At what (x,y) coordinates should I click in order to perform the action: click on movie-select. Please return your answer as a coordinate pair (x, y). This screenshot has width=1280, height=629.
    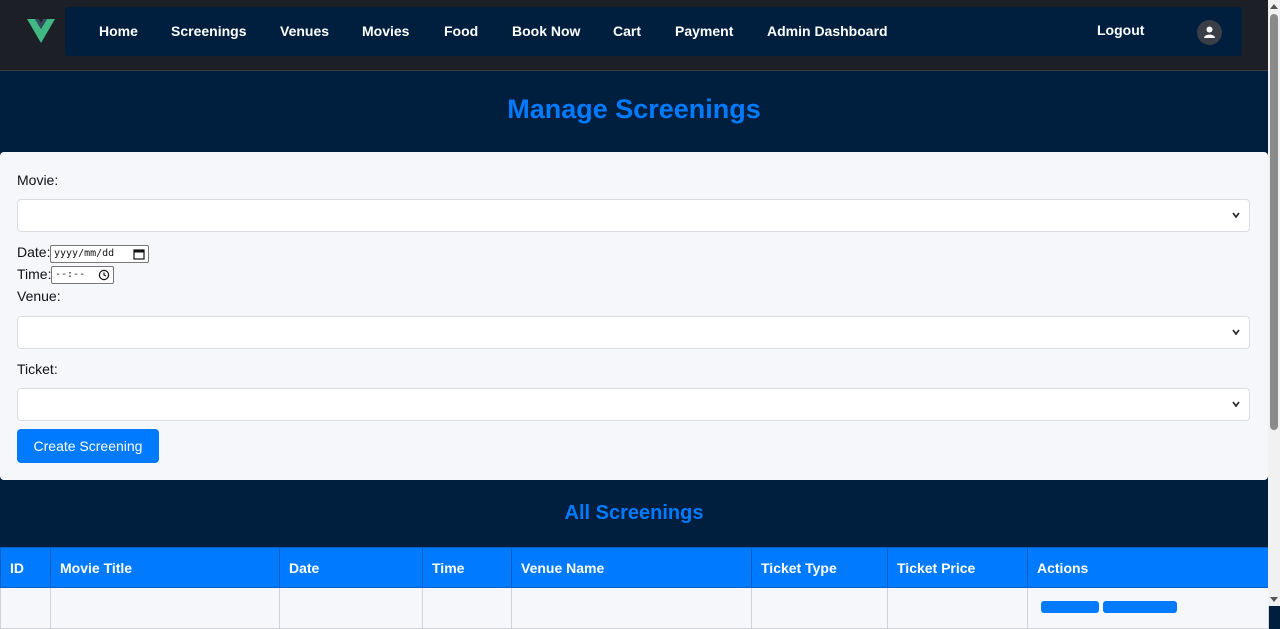
    Looking at the image, I should click on (633, 215).